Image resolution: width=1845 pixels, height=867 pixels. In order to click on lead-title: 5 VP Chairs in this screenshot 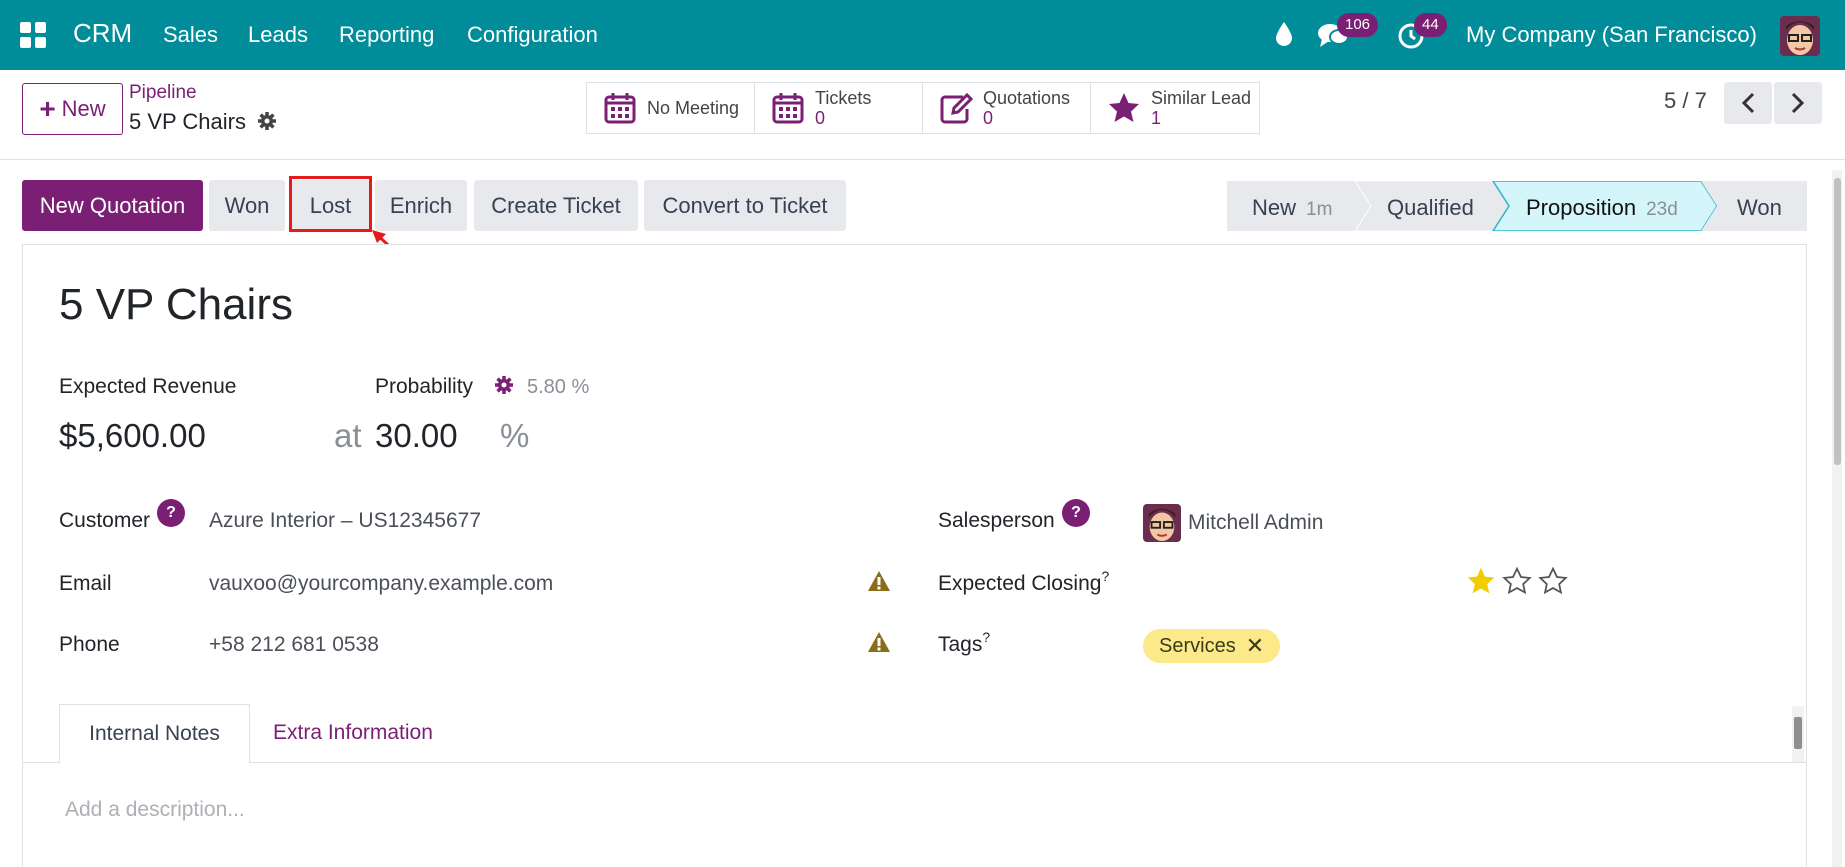, I will do `click(176, 305)`.